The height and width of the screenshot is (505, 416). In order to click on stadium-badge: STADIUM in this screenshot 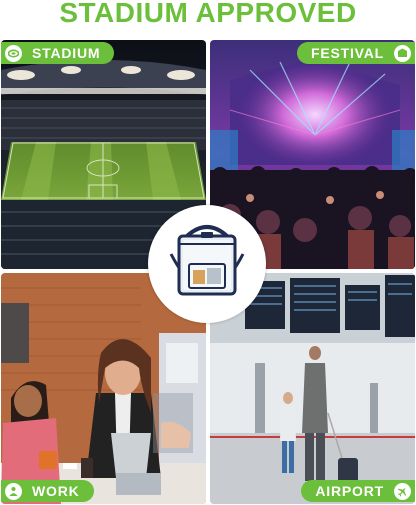, I will do `click(58, 53)`.